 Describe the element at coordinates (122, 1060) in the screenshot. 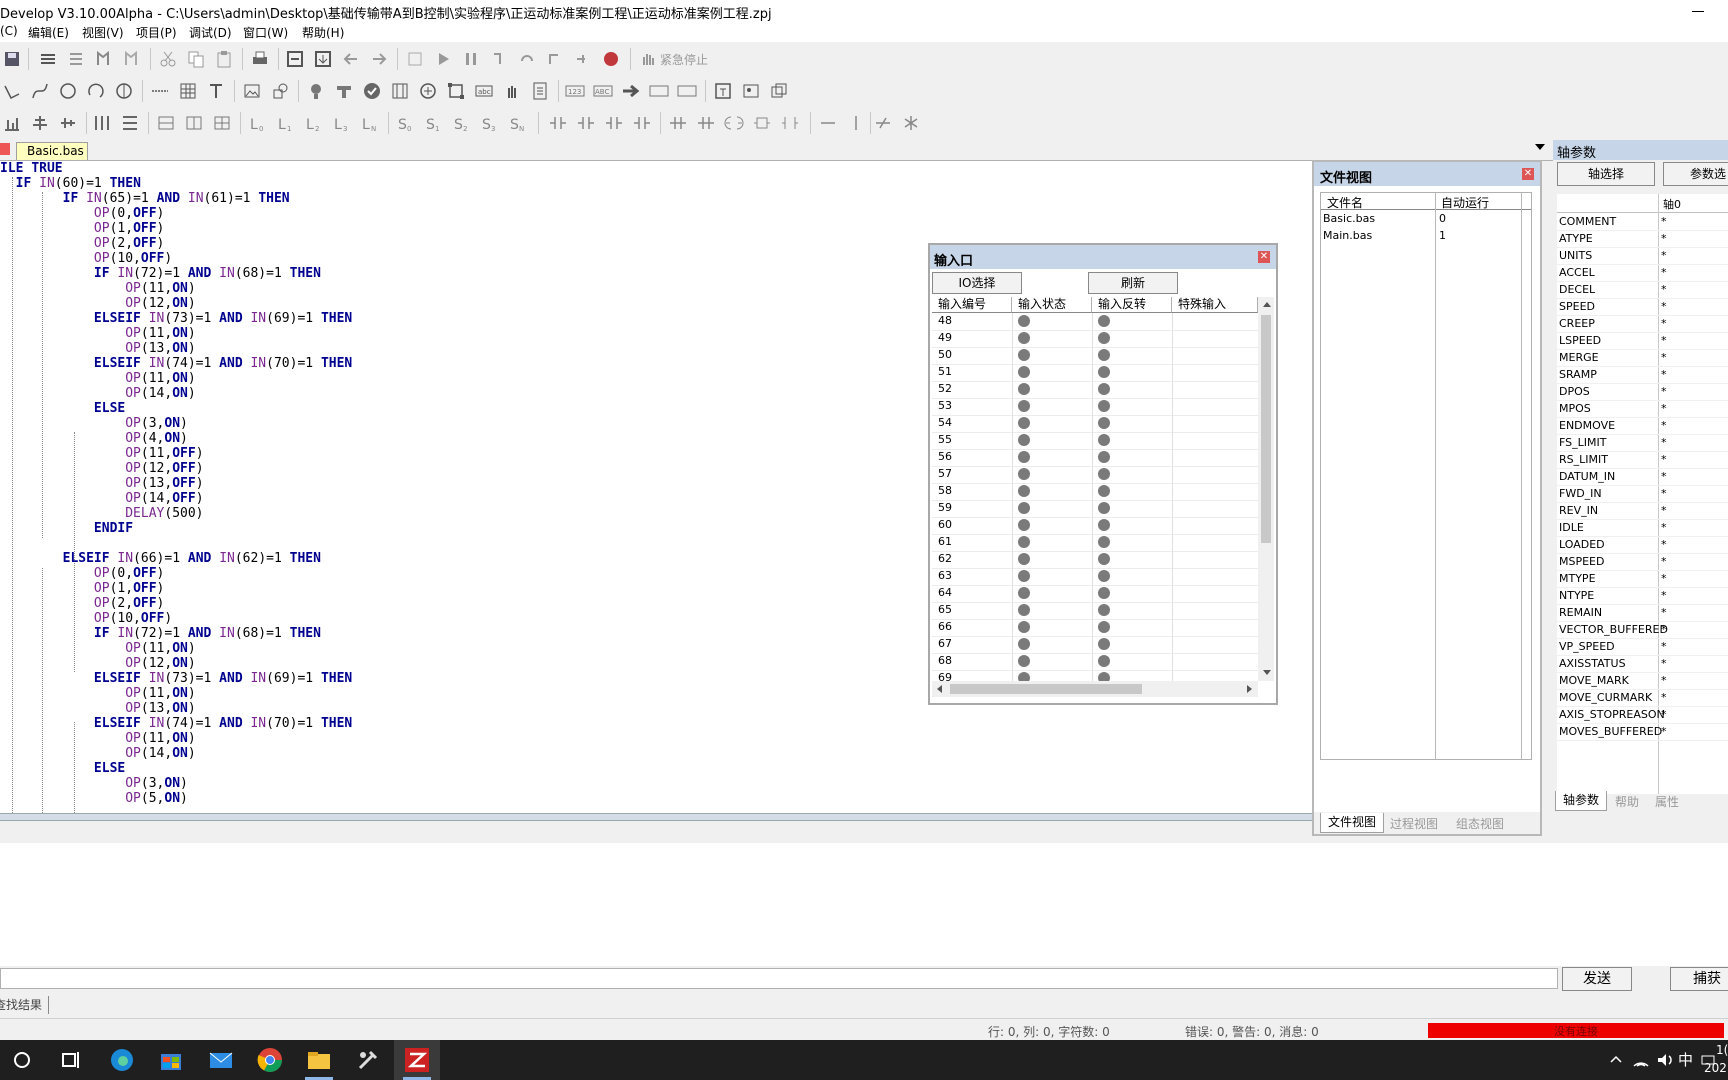

I see `edge-browser-icon` at that location.